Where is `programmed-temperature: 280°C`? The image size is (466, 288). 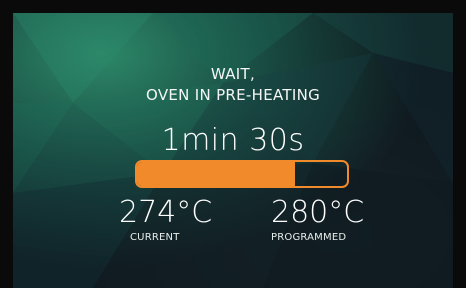 programmed-temperature: 280°C is located at coordinates (318, 212).